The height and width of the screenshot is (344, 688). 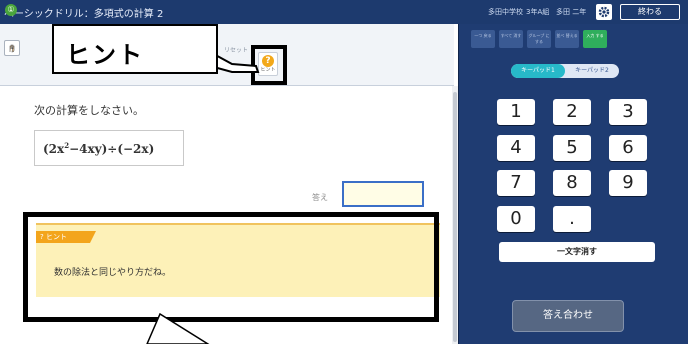 I want to click on key-8: 8, so click(x=572, y=183).